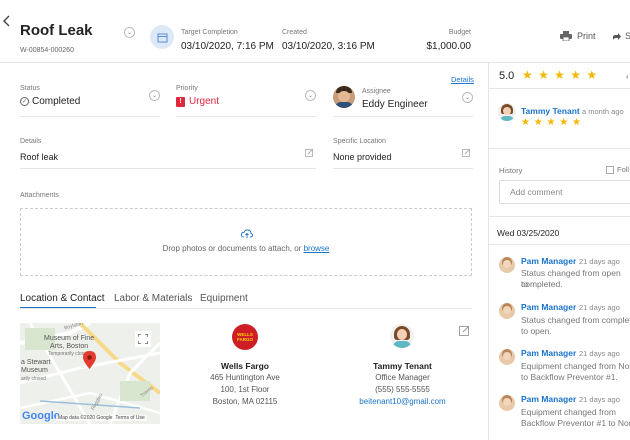 The image size is (630, 440). I want to click on cloud-upload-icon, so click(247, 235).